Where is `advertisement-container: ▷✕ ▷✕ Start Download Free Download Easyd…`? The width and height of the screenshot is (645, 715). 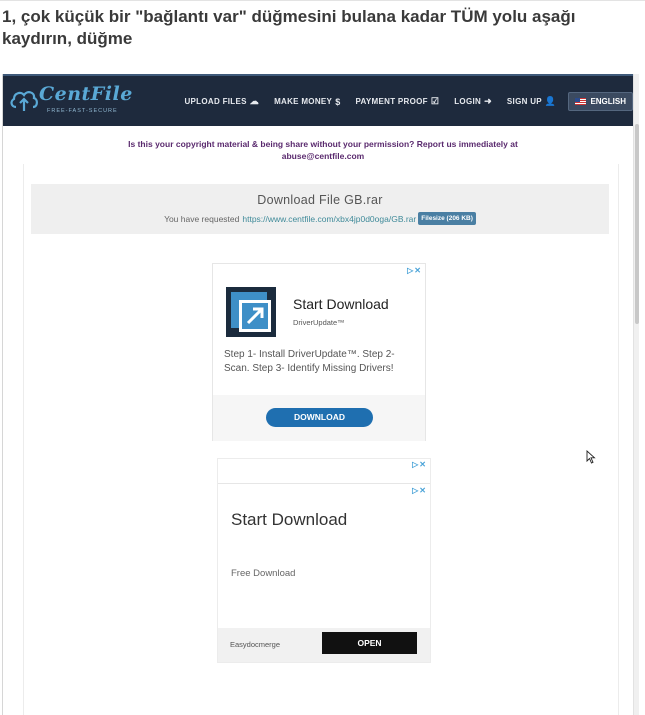 advertisement-container: ▷✕ ▷✕ Start Download Free Download Easyd… is located at coordinates (324, 560).